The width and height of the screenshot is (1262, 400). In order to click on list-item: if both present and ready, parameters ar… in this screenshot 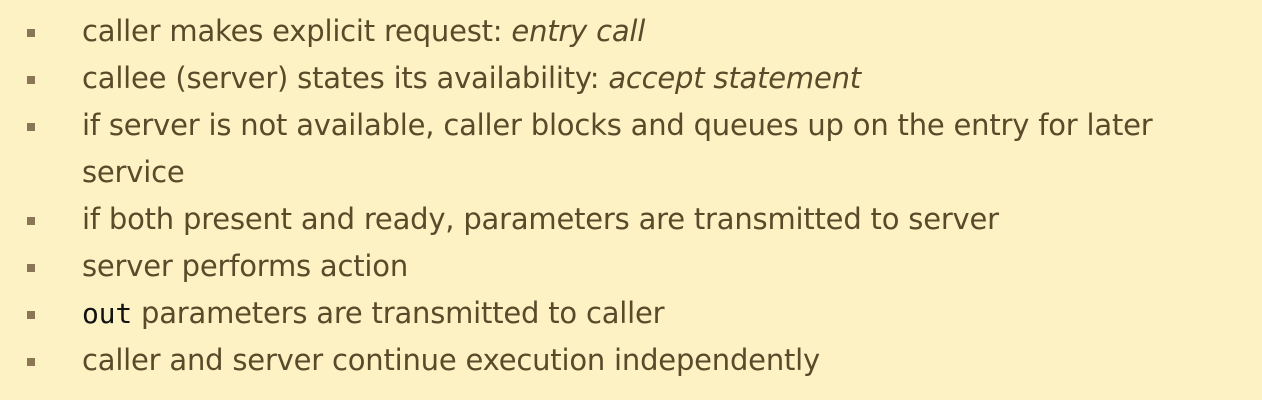, I will do `click(631, 219)`.